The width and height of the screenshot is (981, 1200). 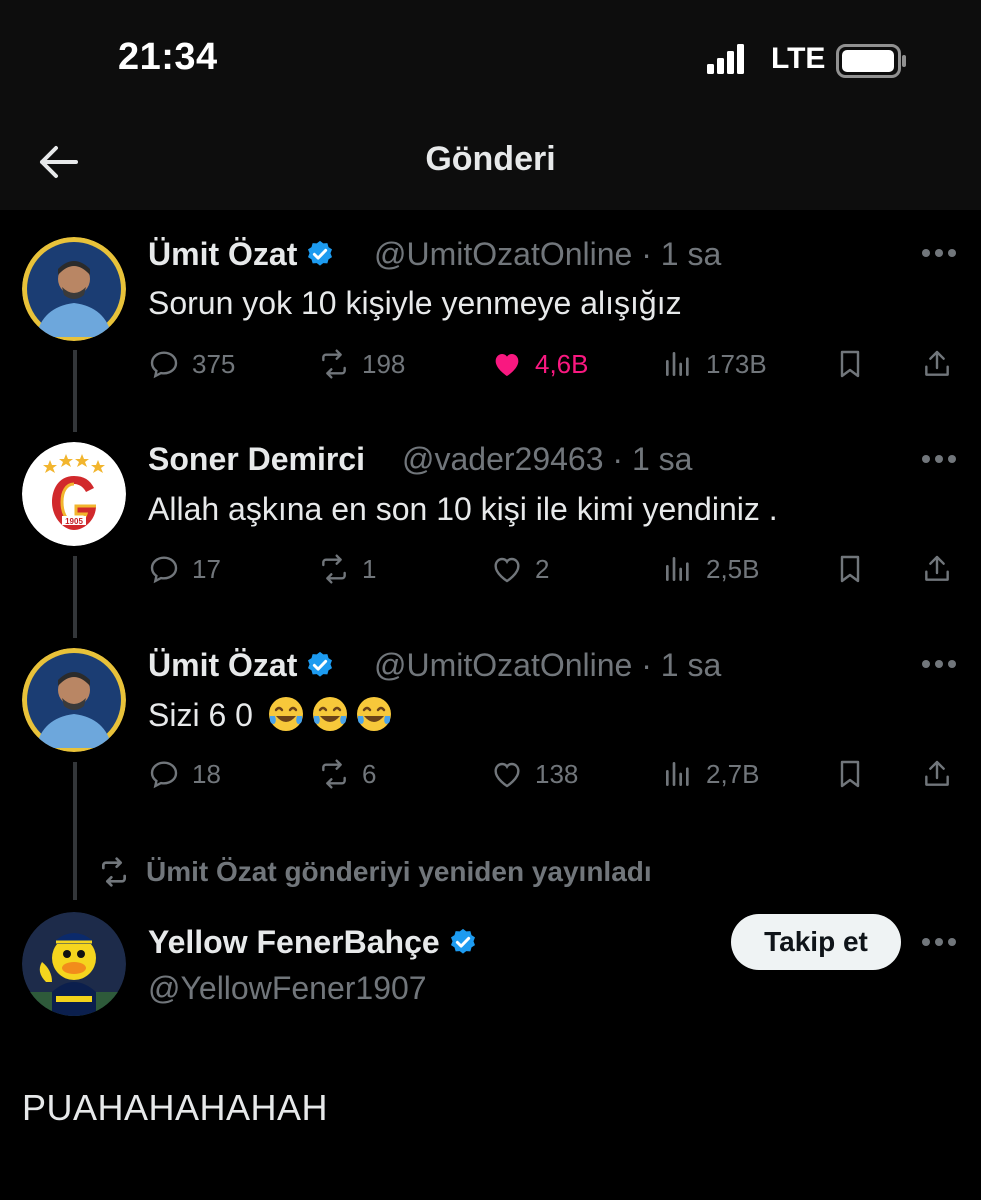 What do you see at coordinates (871, 61) in the screenshot?
I see `battery-icon` at bounding box center [871, 61].